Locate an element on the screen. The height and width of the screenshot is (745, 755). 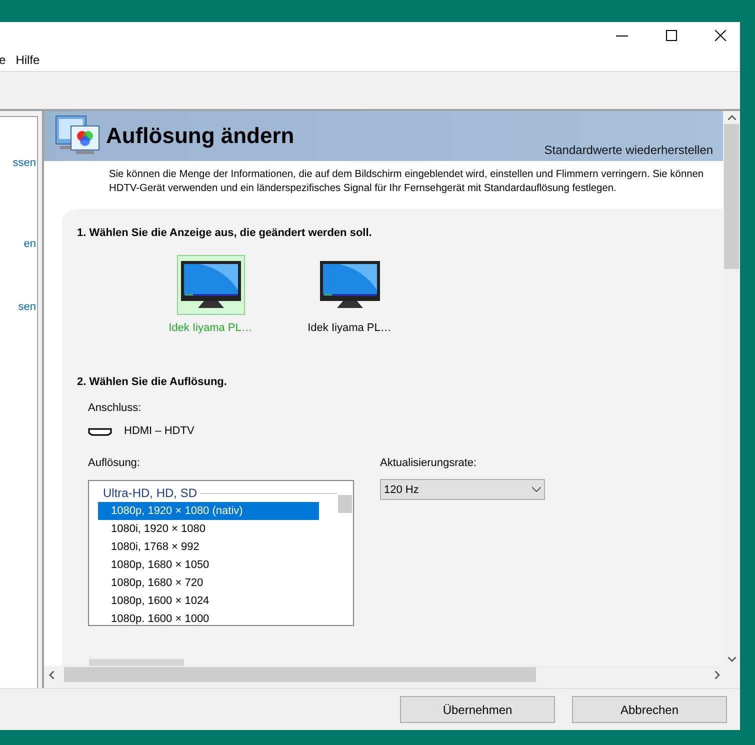
refresh-rate-label: Aktualisierungsrate: is located at coordinates (429, 463).